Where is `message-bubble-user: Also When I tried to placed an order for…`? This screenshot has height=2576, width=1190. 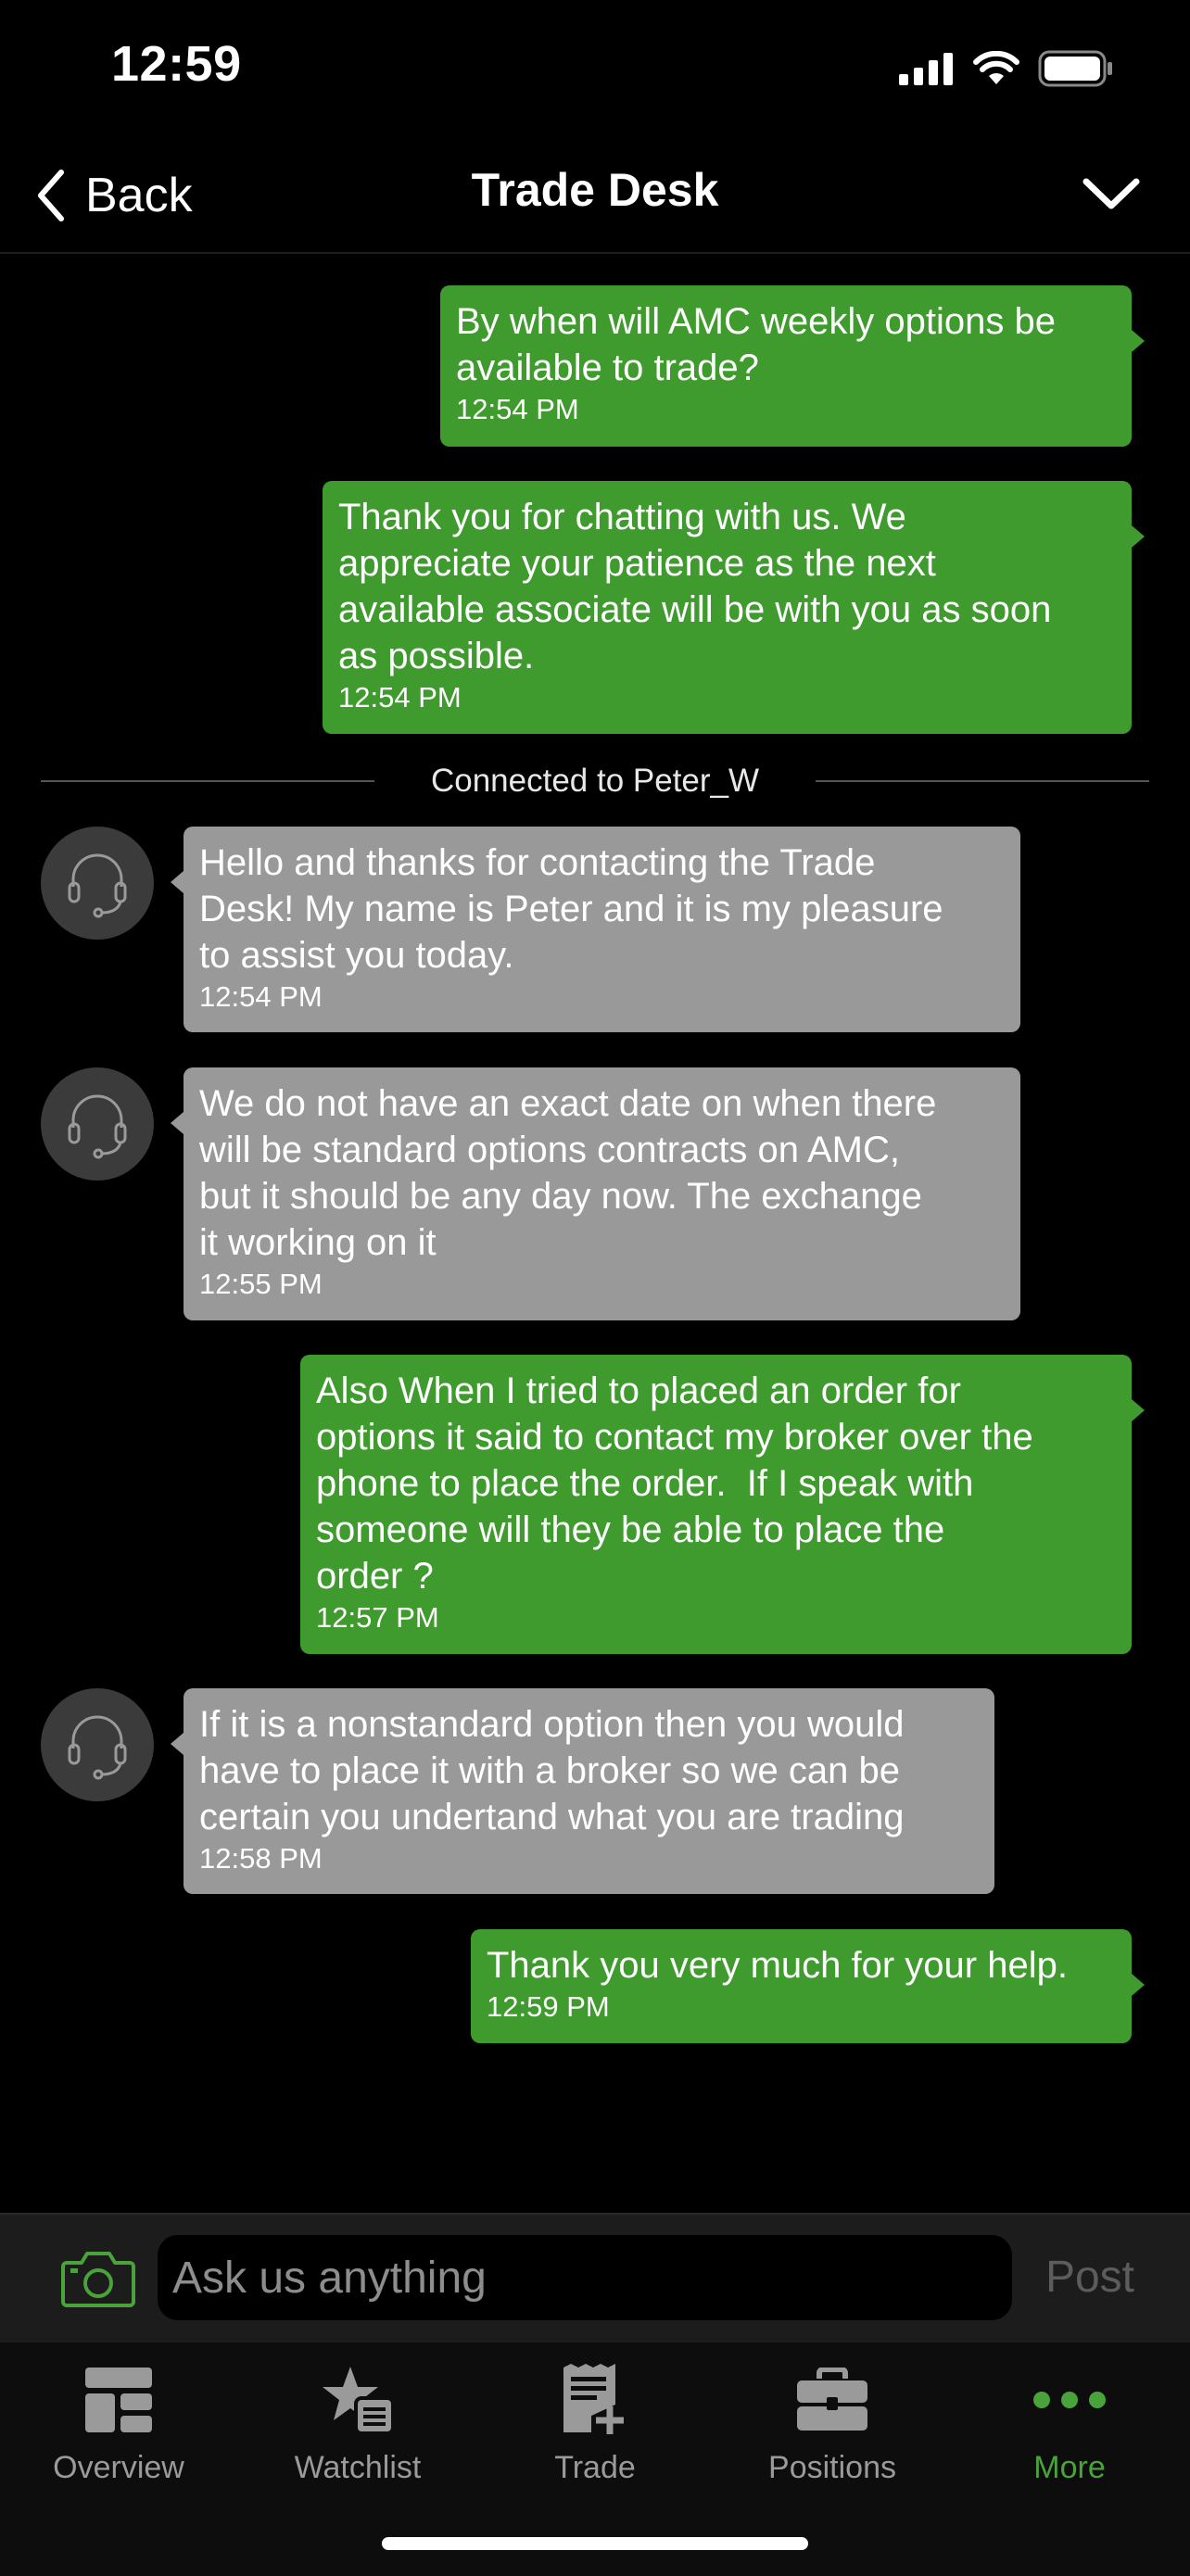 message-bubble-user: Also When I tried to placed an order for… is located at coordinates (722, 1505).